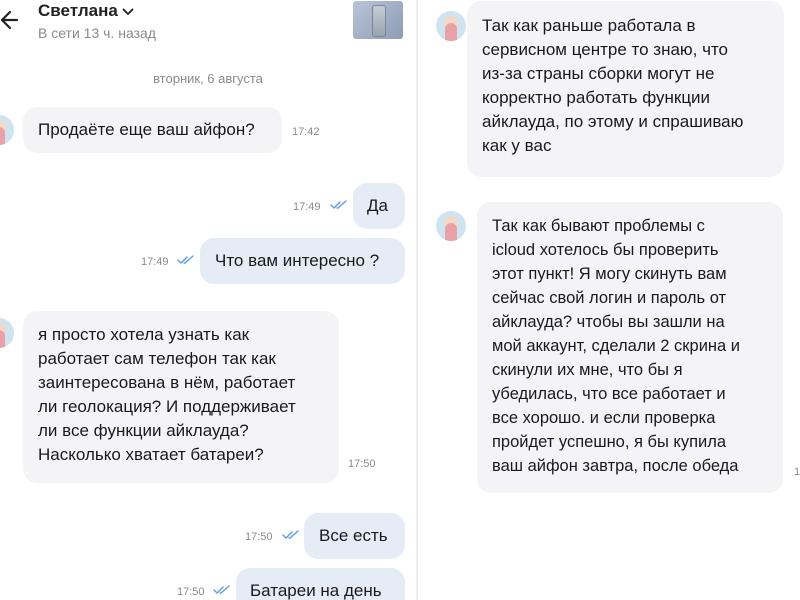 The image size is (800, 600). I want to click on chevron-down-icon, so click(128, 11).